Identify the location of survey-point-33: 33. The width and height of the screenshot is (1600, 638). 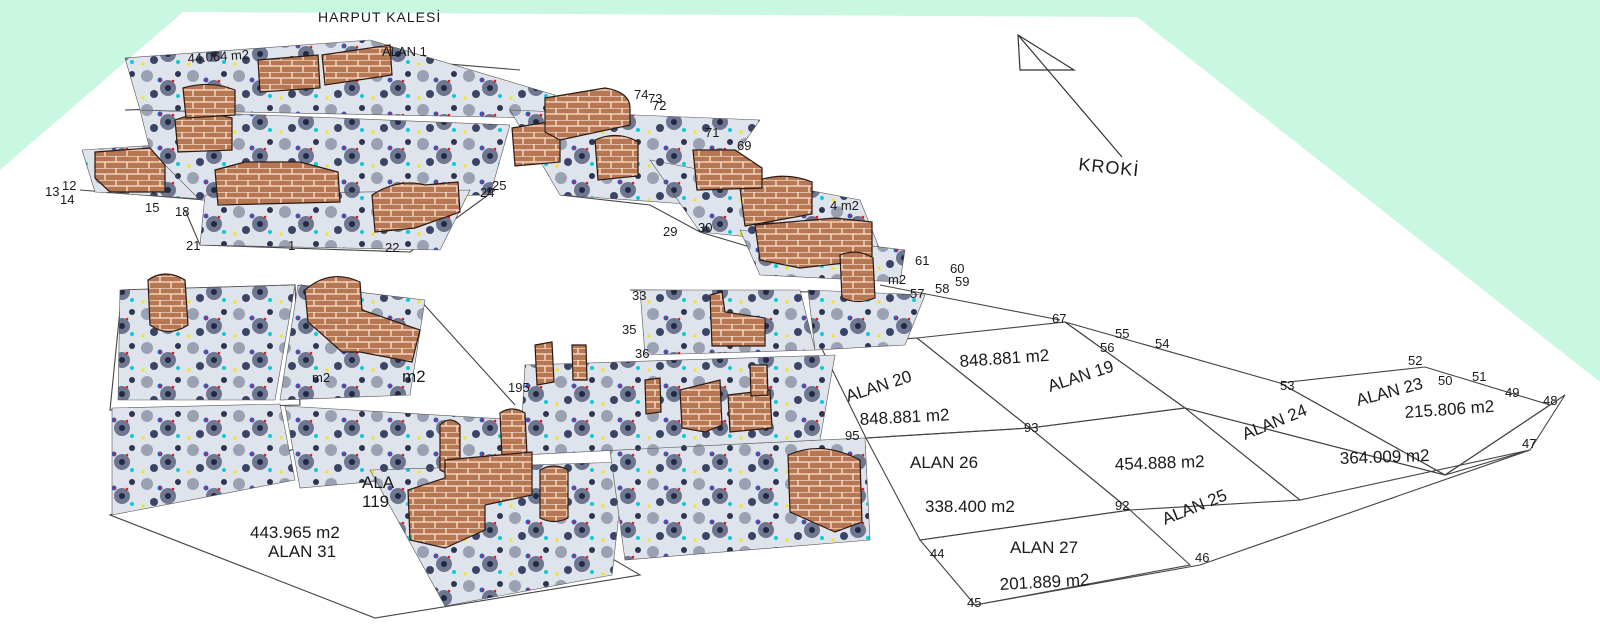
(639, 295).